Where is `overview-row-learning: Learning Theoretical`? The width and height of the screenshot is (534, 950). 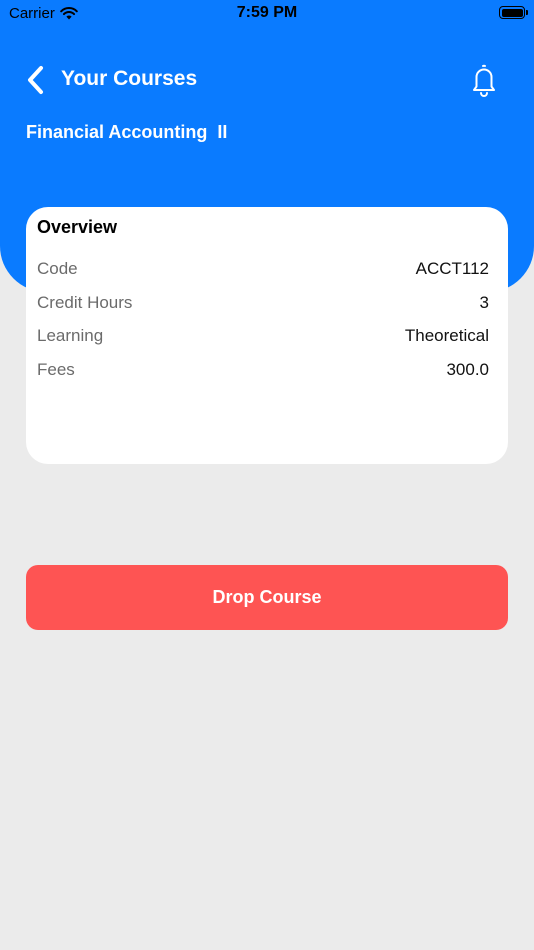
overview-row-learning: Learning Theoretical is located at coordinates (263, 336).